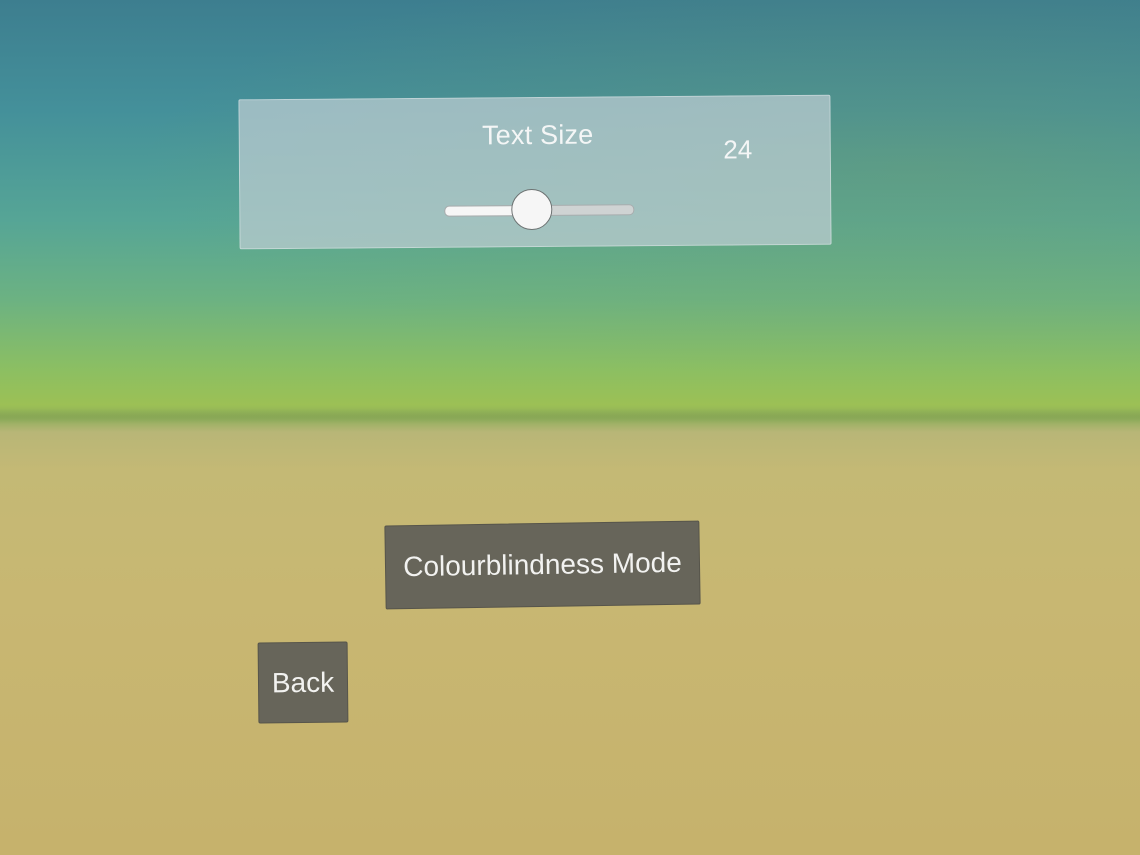  I want to click on slider-handle, so click(532, 209).